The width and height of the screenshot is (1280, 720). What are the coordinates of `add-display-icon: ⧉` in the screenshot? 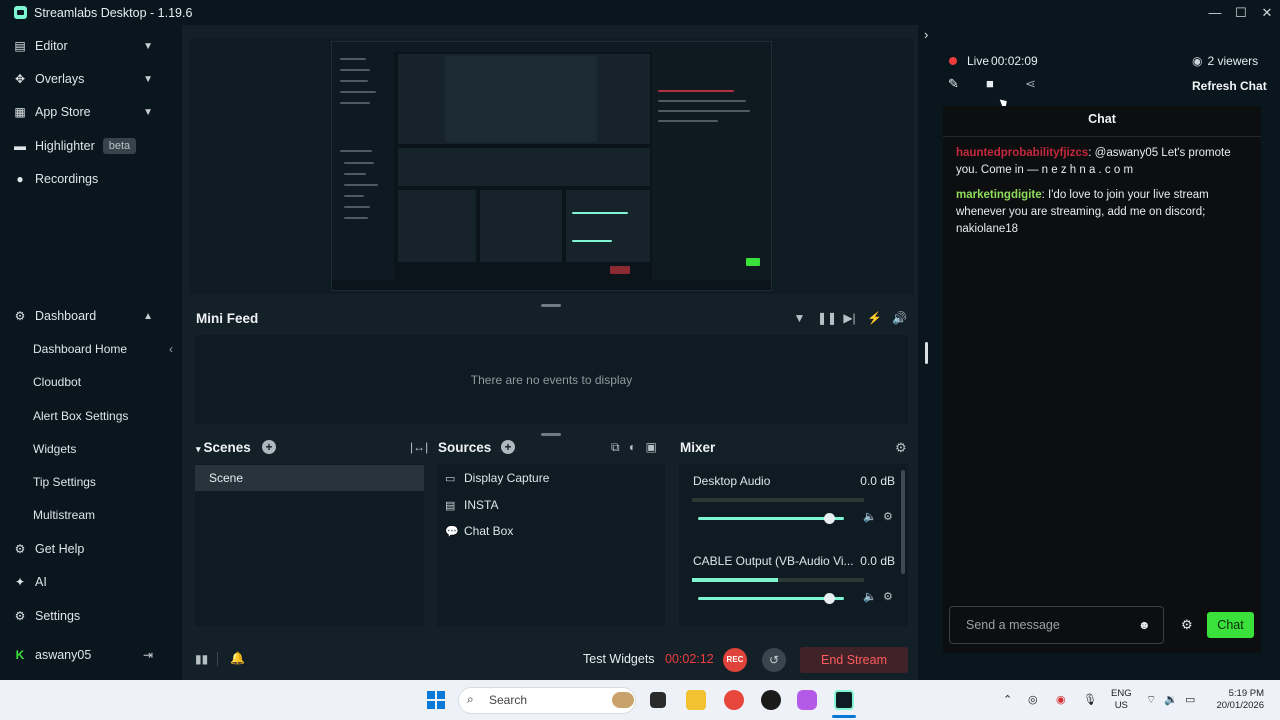 It's located at (615, 447).